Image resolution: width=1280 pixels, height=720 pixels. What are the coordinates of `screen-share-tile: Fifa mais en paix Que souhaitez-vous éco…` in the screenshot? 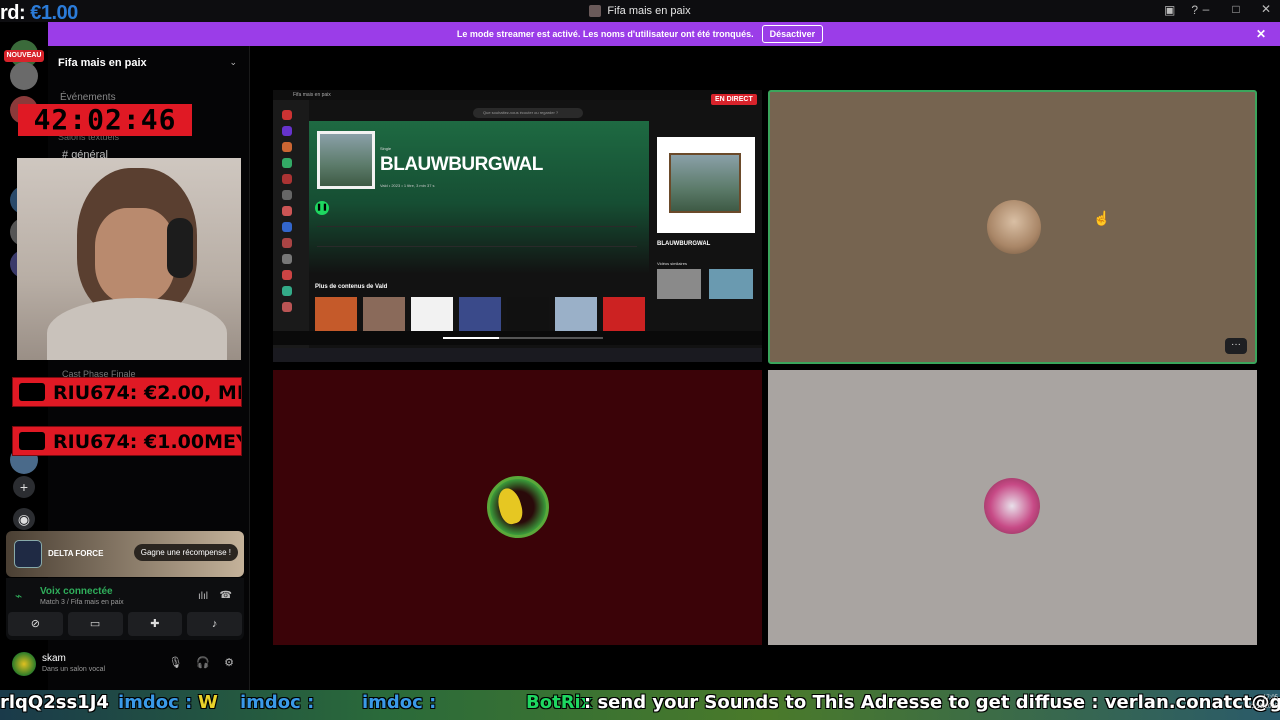 It's located at (517, 226).